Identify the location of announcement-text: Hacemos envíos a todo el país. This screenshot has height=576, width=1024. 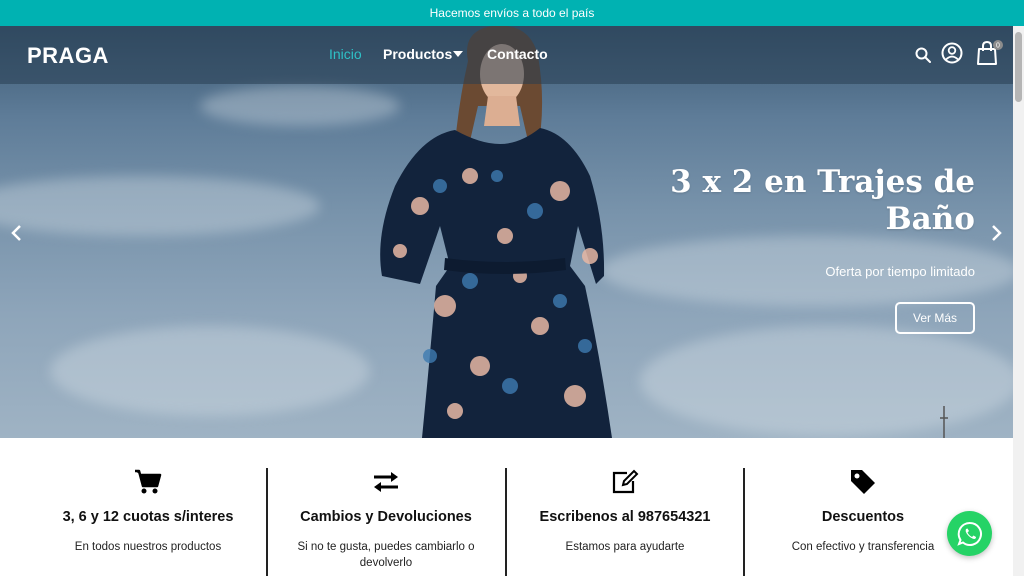
(512, 13).